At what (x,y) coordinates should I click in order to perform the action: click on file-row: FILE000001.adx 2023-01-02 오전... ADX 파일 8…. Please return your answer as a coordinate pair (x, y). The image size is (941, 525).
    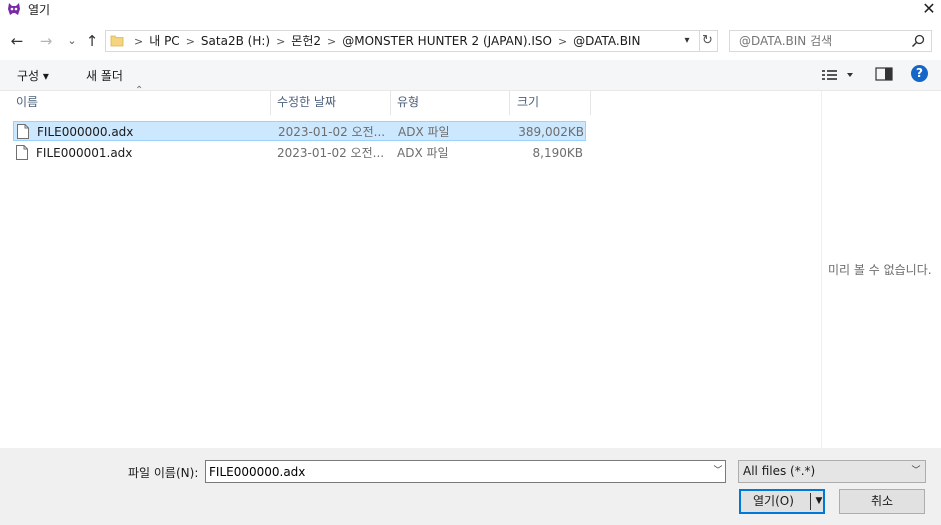
    Looking at the image, I should click on (299, 153).